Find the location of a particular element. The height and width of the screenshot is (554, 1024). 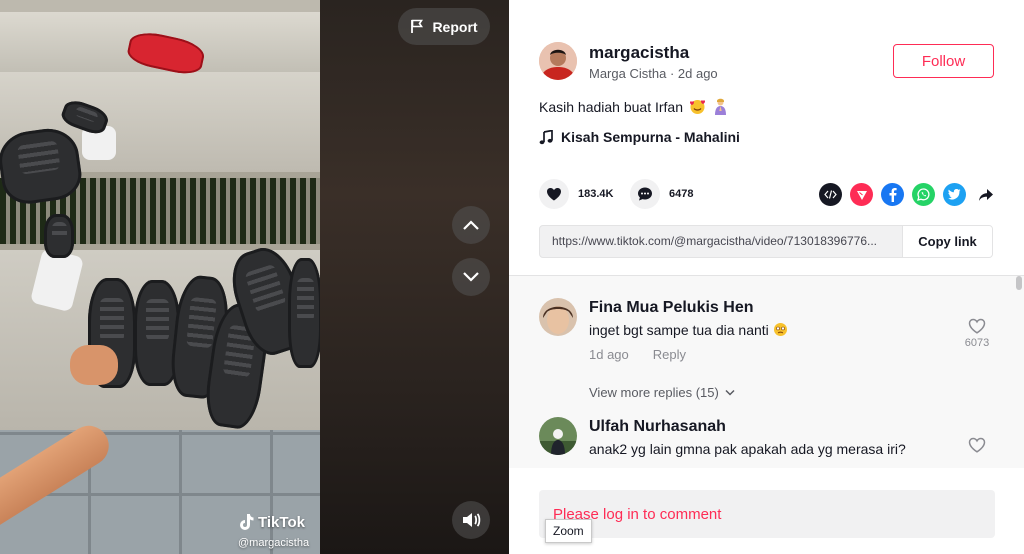

embed-icon is located at coordinates (830, 194).